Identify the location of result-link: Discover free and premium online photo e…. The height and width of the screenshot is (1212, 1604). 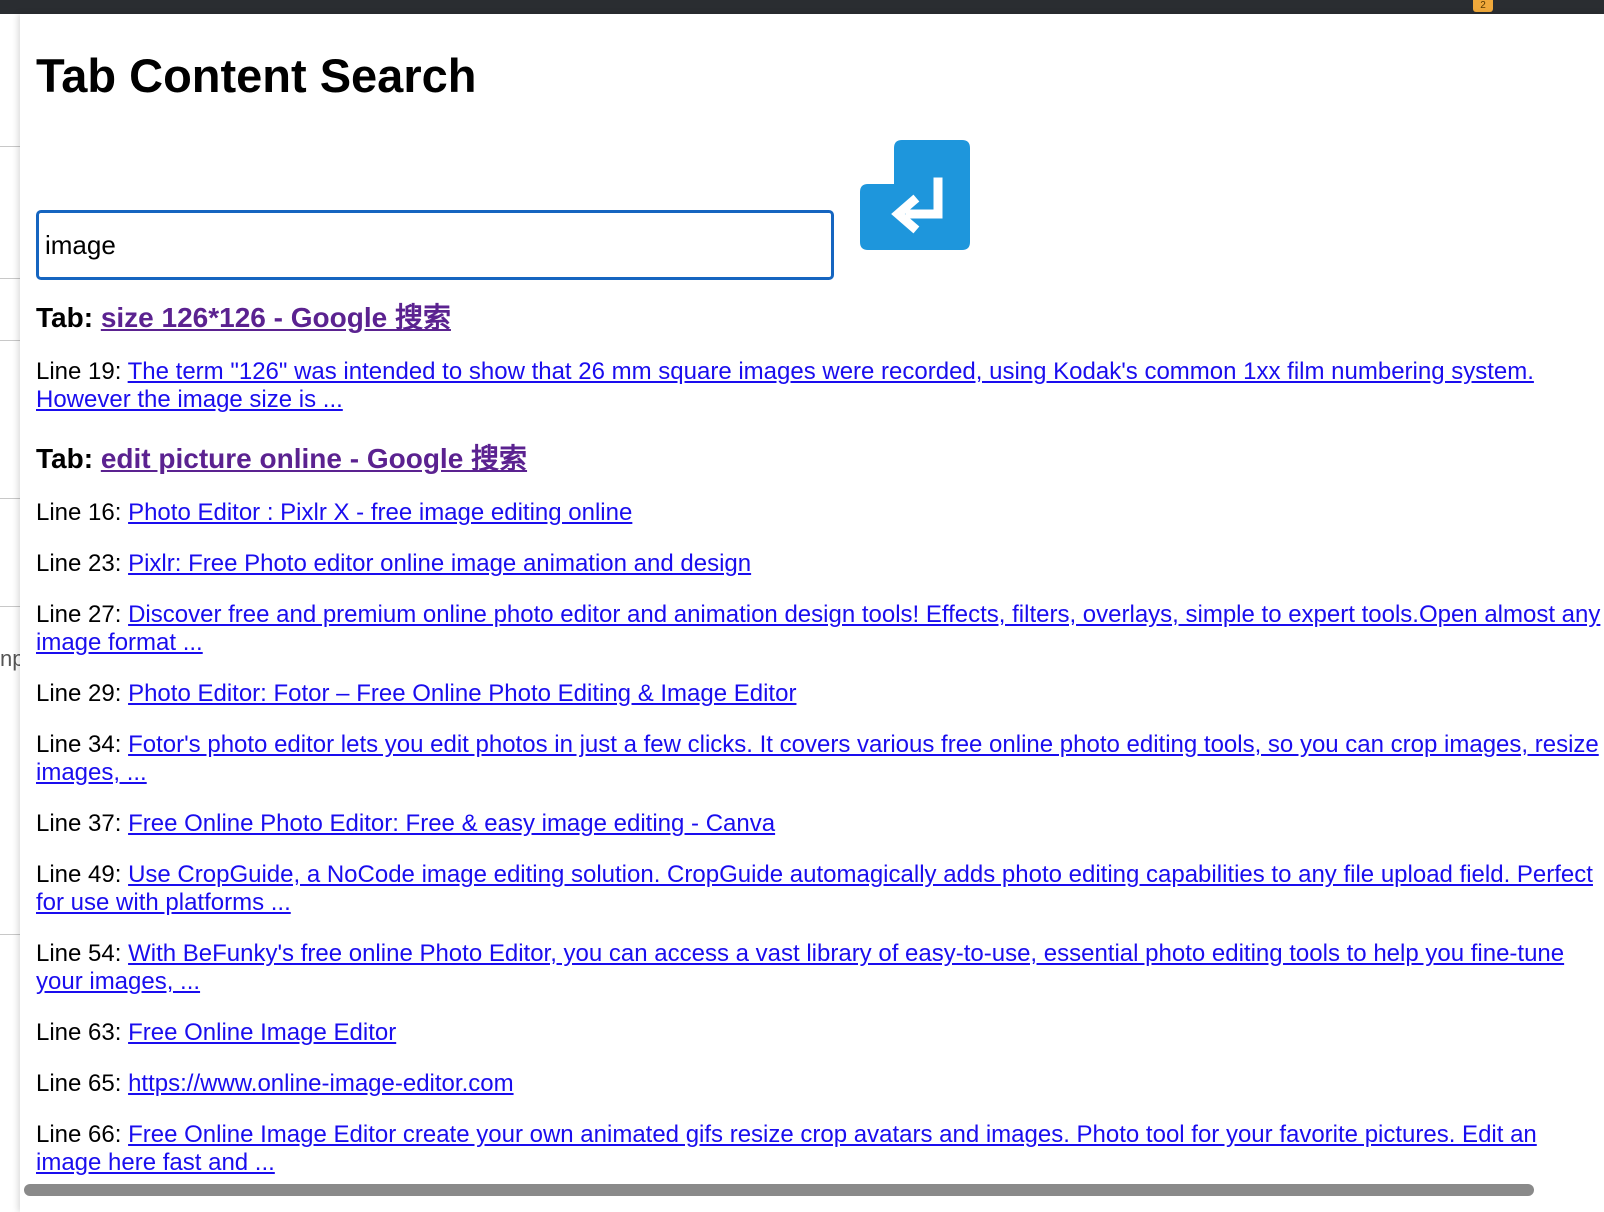
(818, 628).